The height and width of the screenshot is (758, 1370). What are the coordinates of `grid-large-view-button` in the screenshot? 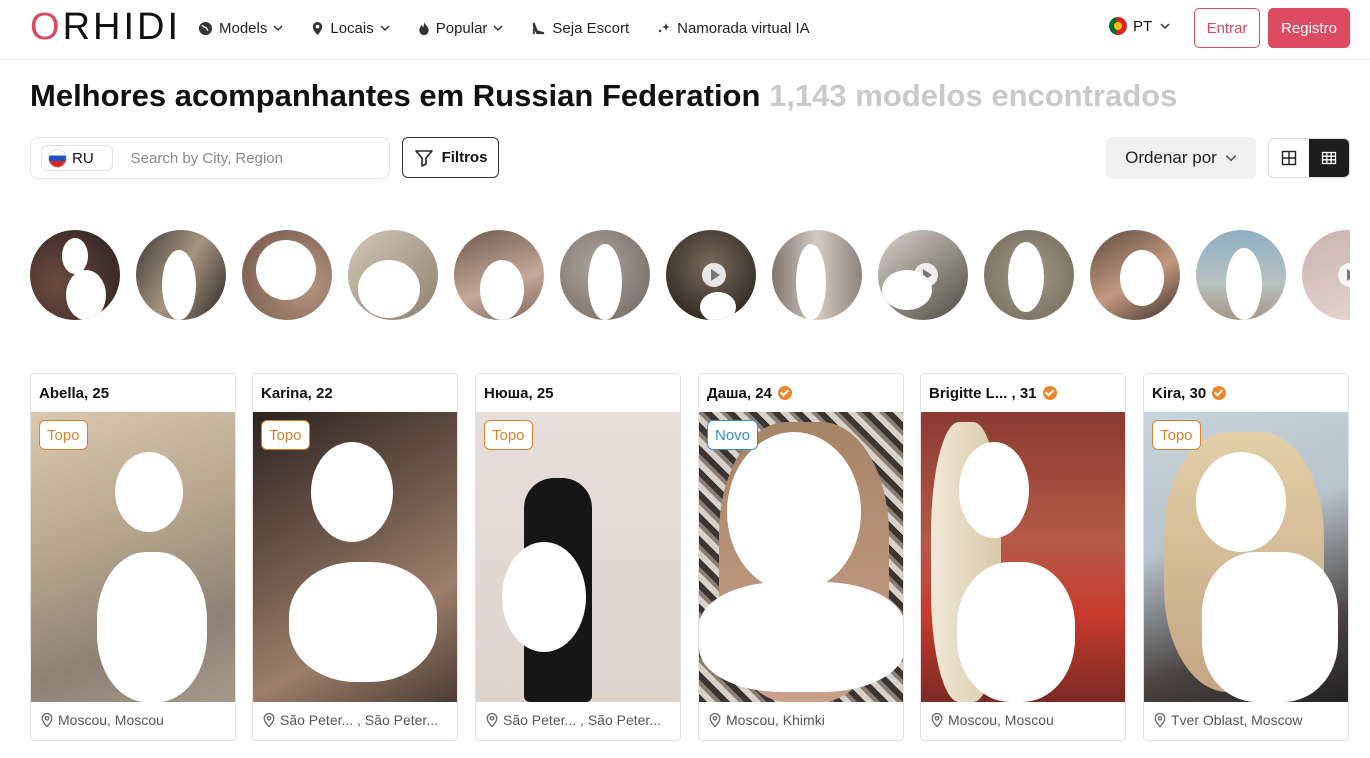 It's located at (1289, 158).